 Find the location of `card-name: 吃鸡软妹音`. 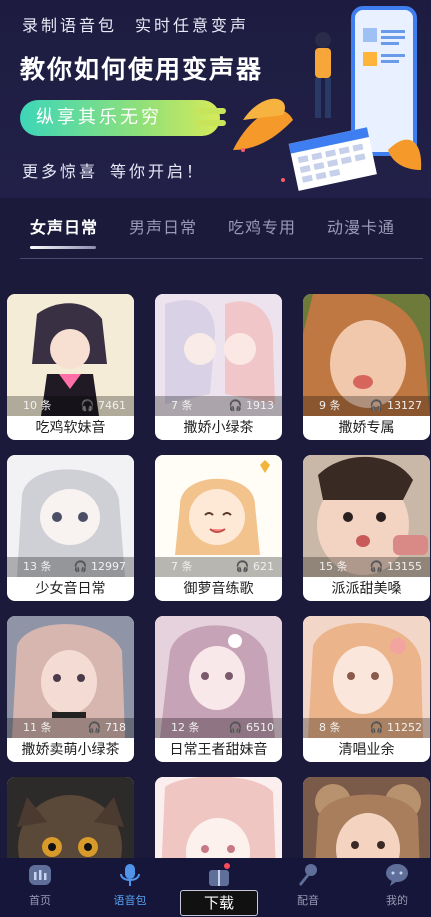

card-name: 吃鸡软妹音 is located at coordinates (70, 428).